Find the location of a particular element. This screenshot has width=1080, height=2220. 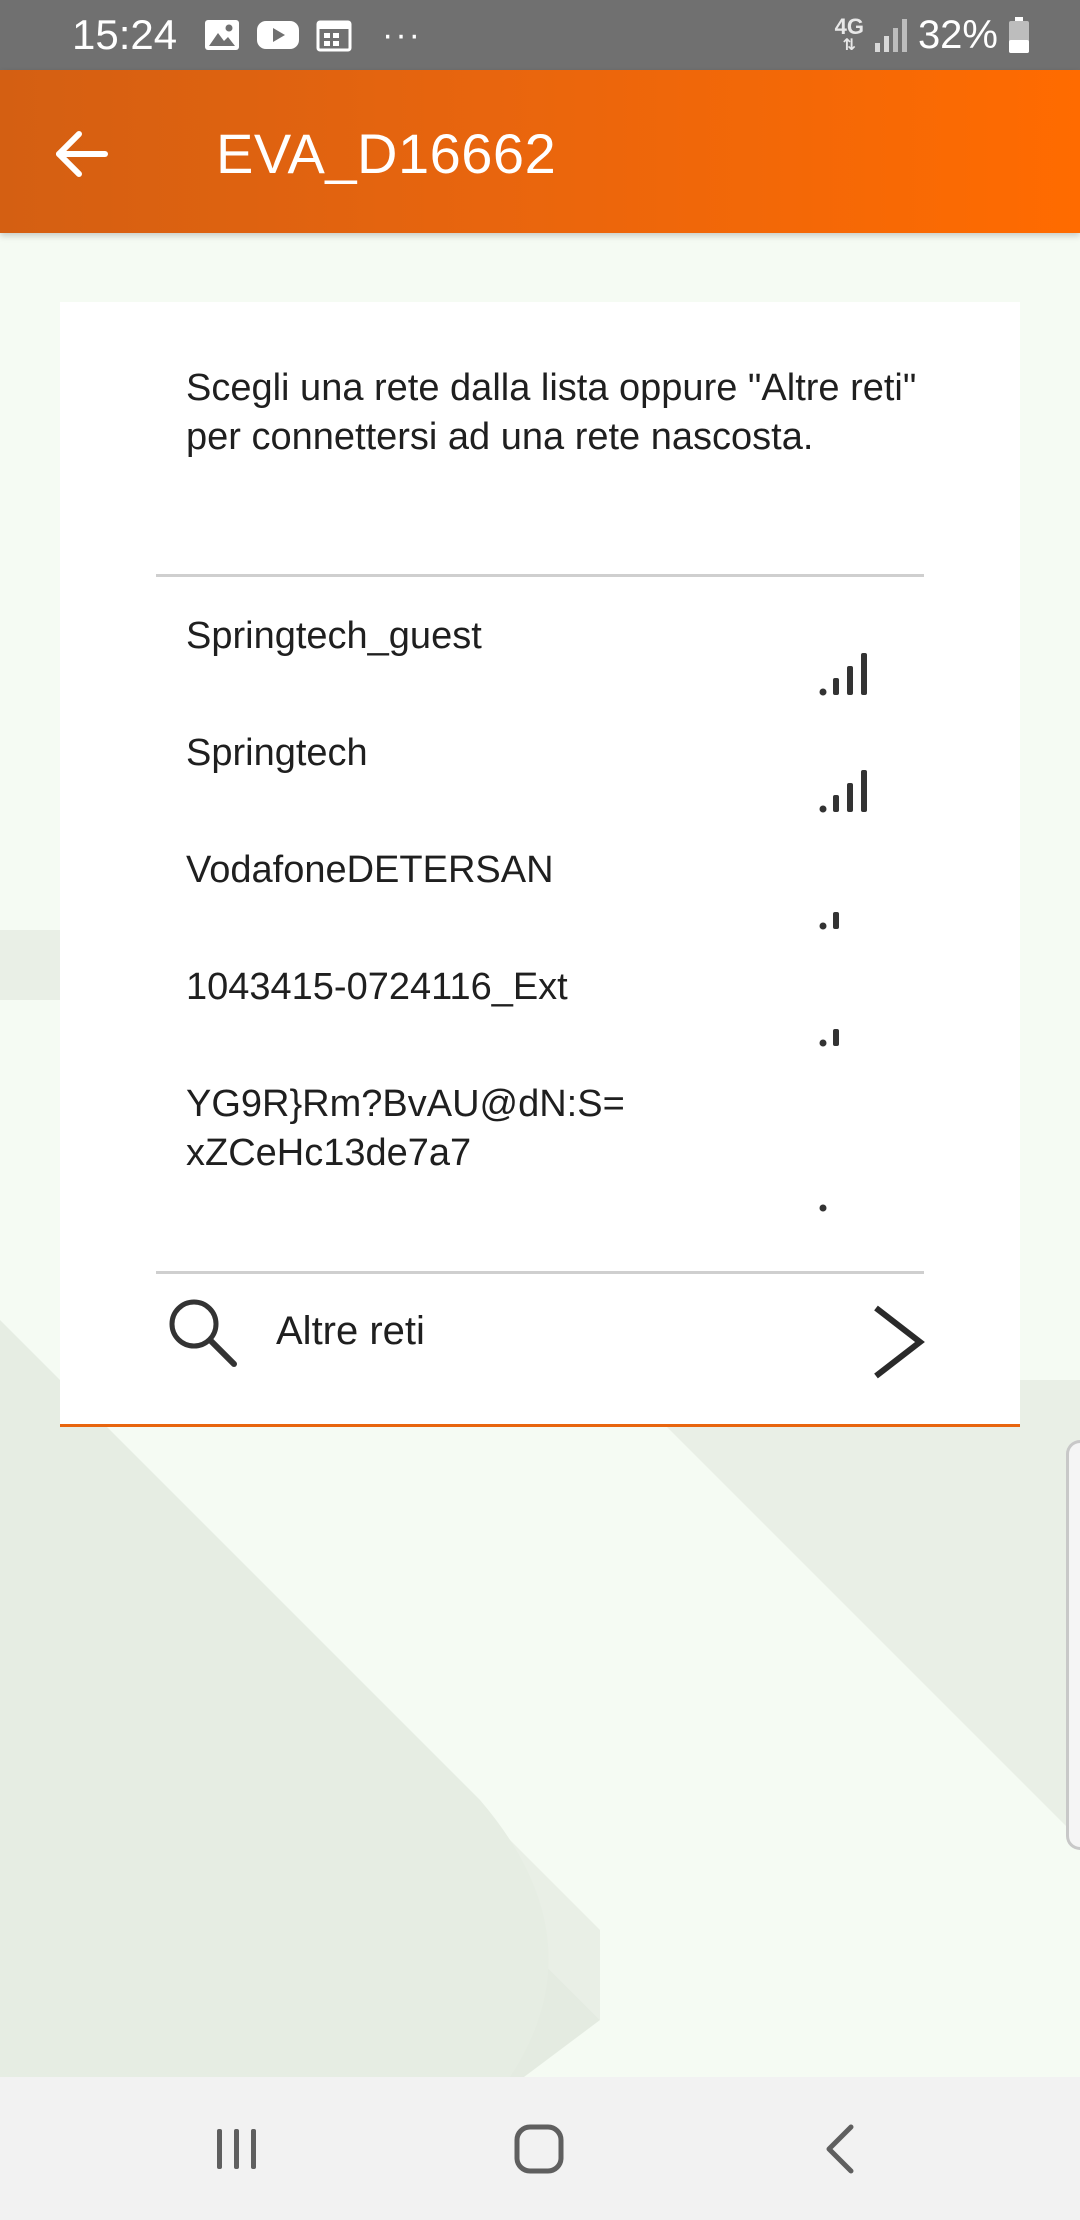

network-item-1043415-ext: 1043415-0724116_Ext is located at coordinates (540, 1013).